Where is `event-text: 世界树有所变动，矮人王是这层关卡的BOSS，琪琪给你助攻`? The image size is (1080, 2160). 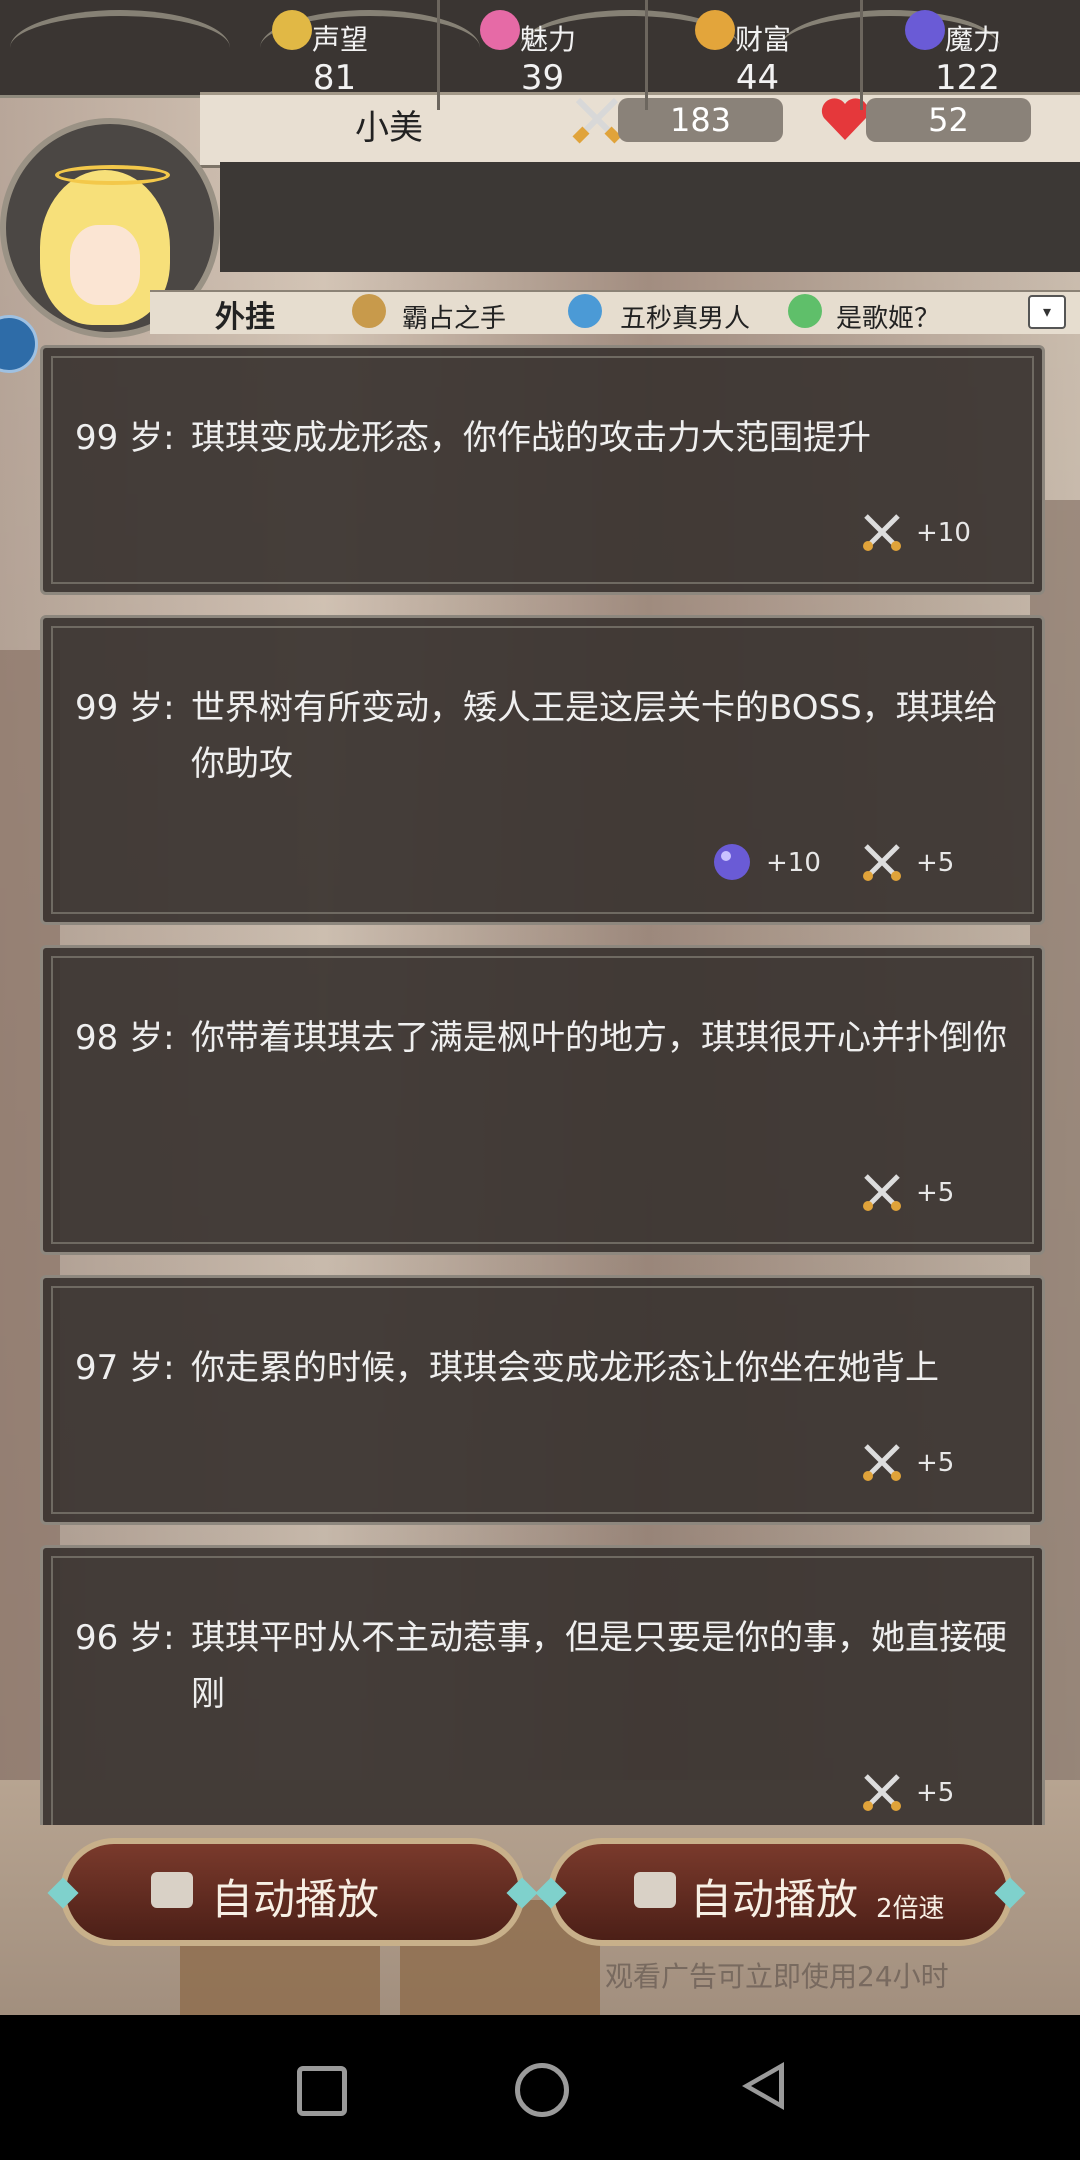
event-text: 世界树有所变动，矮人王是这层关卡的BOSS，琪琪给你助攻 is located at coordinates (594, 736).